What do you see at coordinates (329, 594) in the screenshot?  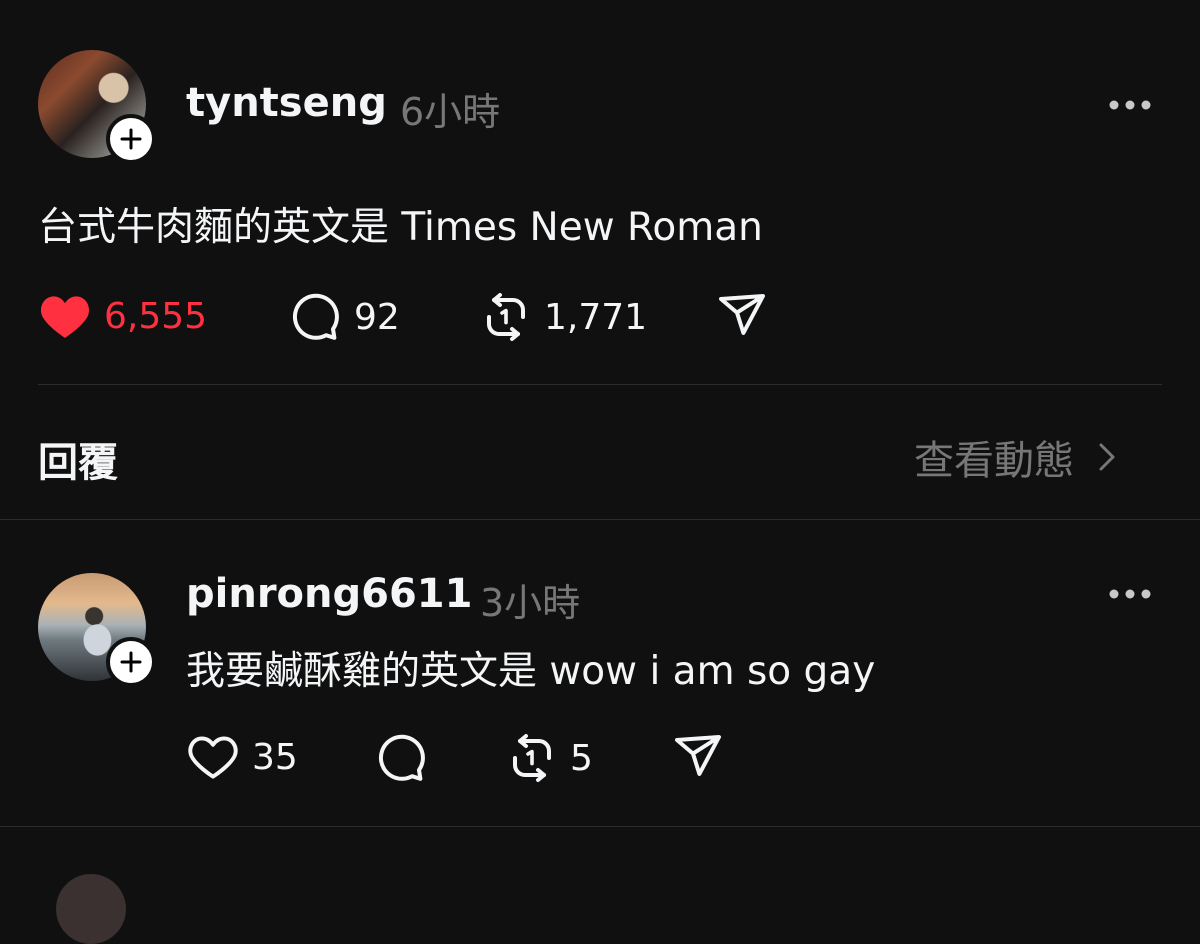 I see `reply-username: pinrong6611` at bounding box center [329, 594].